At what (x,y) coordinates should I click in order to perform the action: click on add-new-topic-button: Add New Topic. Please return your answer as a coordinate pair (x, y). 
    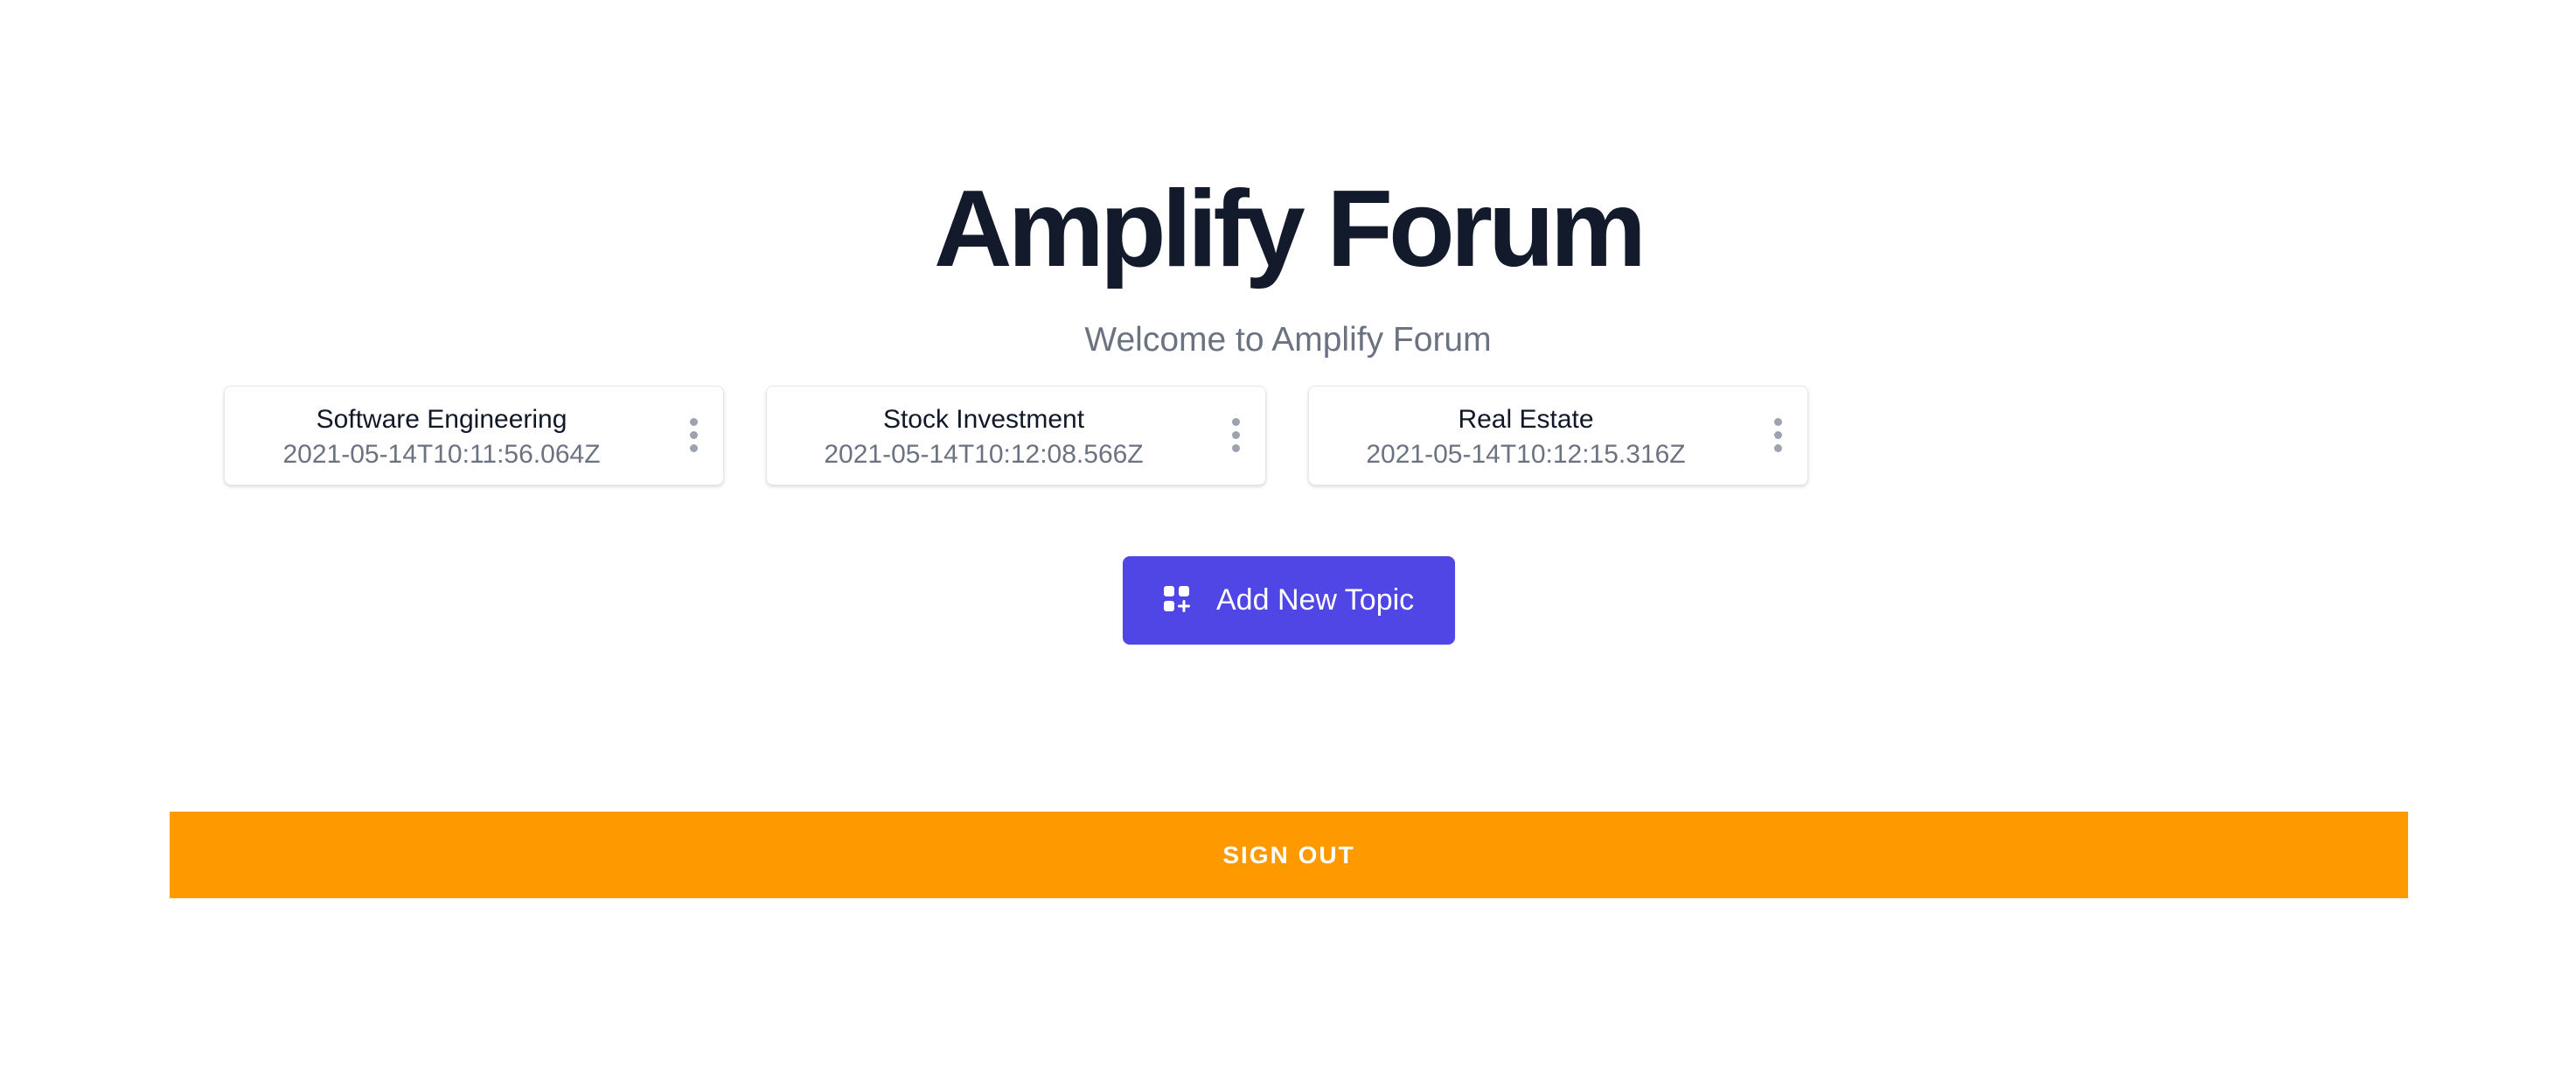
    Looking at the image, I should click on (1289, 601).